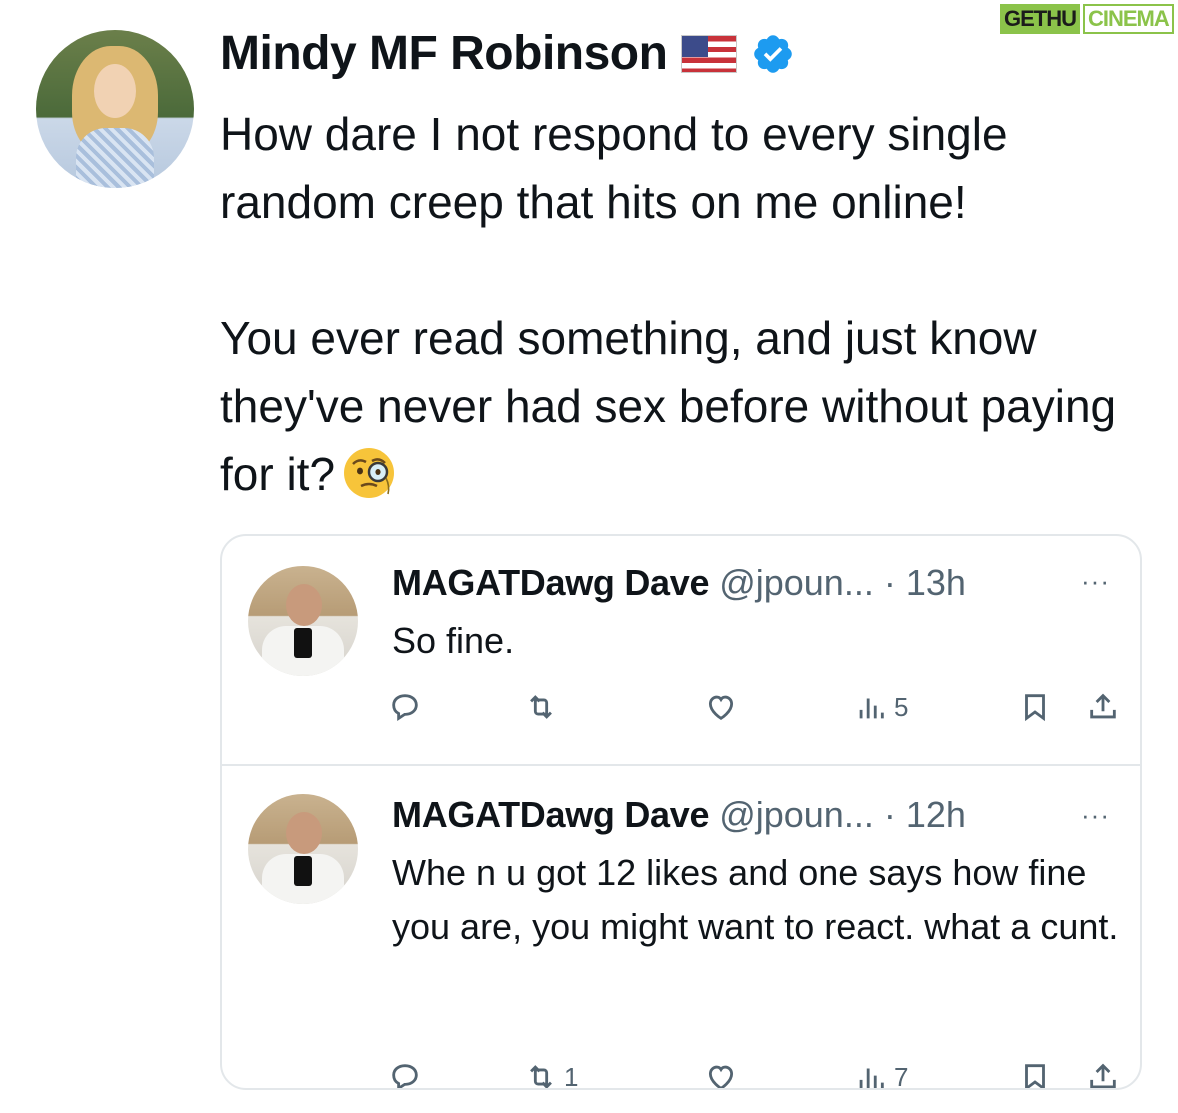 The width and height of the screenshot is (1178, 1113). Describe the element at coordinates (1040, 19) in the screenshot. I see `watermark-text-a: GETHU` at that location.